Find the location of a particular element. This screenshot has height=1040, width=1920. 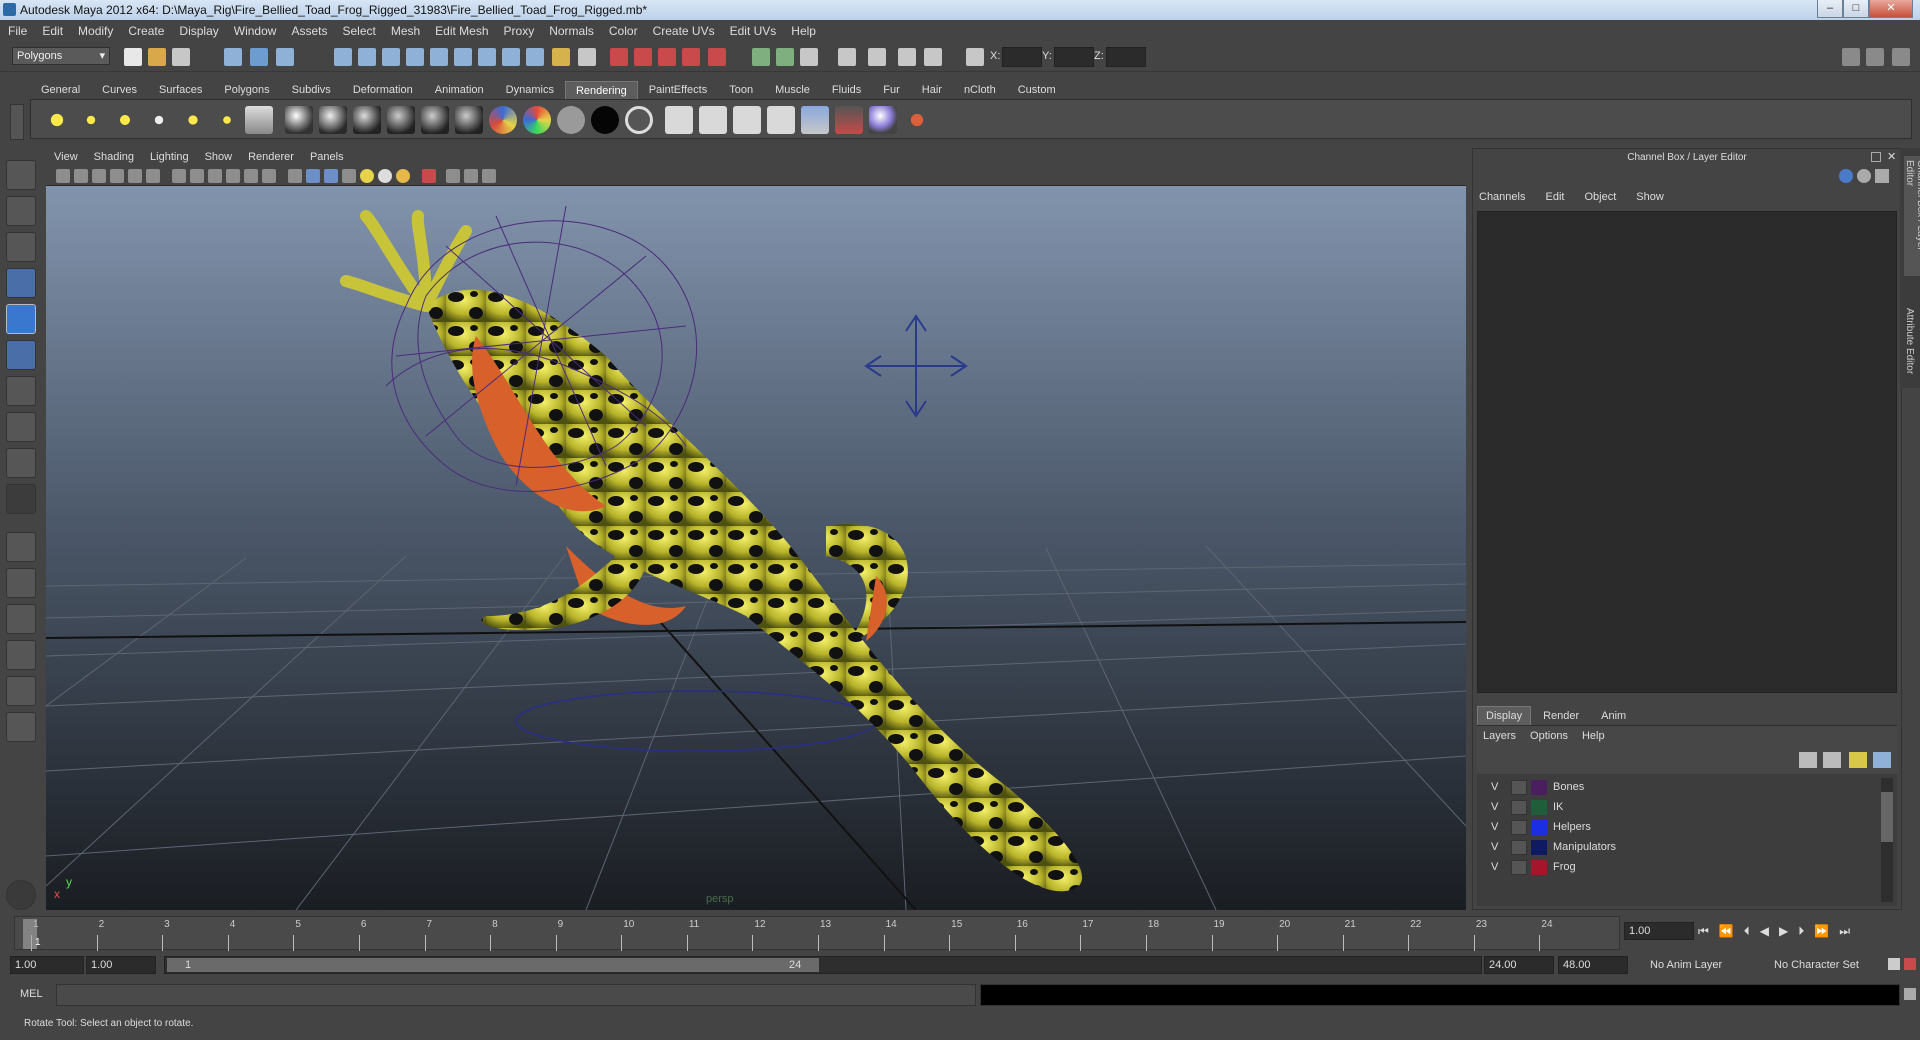

channel-menu-object: Object is located at coordinates (1600, 197).